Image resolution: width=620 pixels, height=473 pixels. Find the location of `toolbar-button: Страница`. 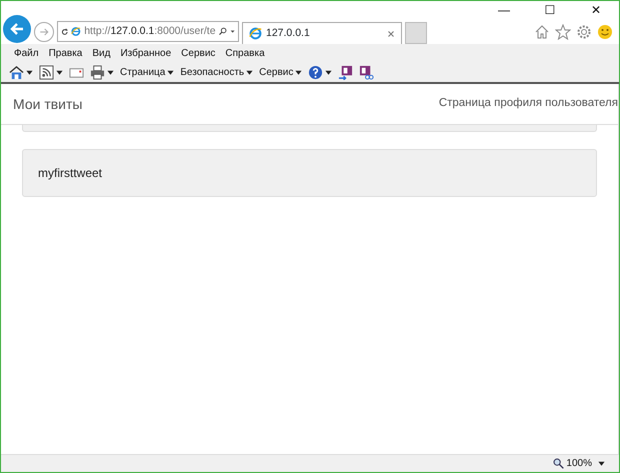

toolbar-button: Страница is located at coordinates (147, 72).